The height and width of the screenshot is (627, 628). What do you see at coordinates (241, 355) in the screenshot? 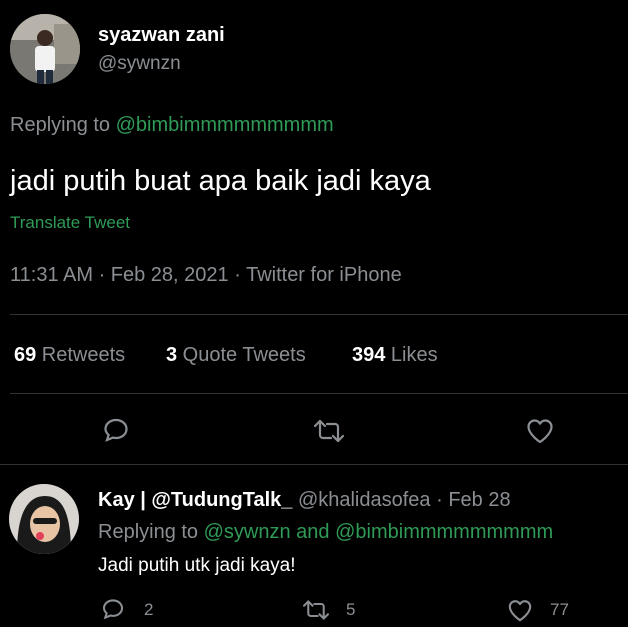
I see `quotes-label: Quote Tweets` at bounding box center [241, 355].